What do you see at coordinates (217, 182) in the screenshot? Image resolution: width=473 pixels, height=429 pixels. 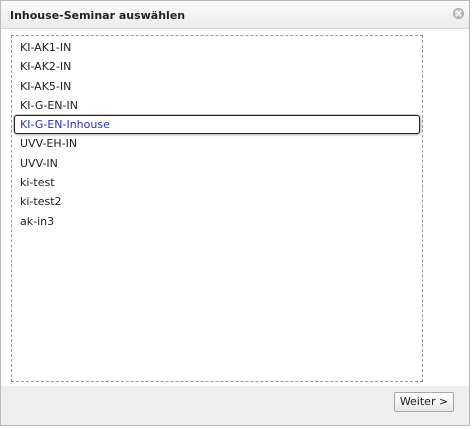 I see `list-item: ki-test` at bounding box center [217, 182].